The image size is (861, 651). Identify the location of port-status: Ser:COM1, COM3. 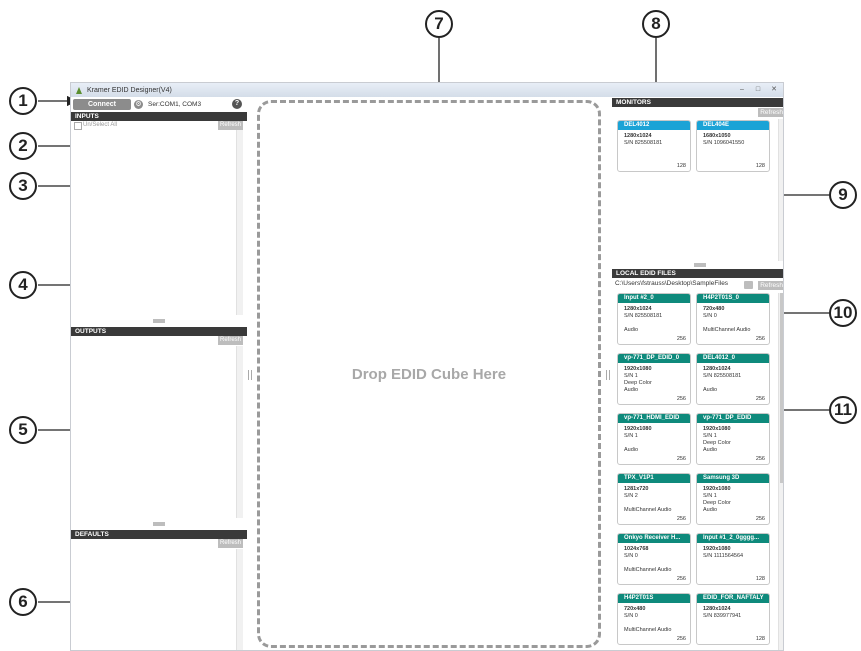
(175, 104).